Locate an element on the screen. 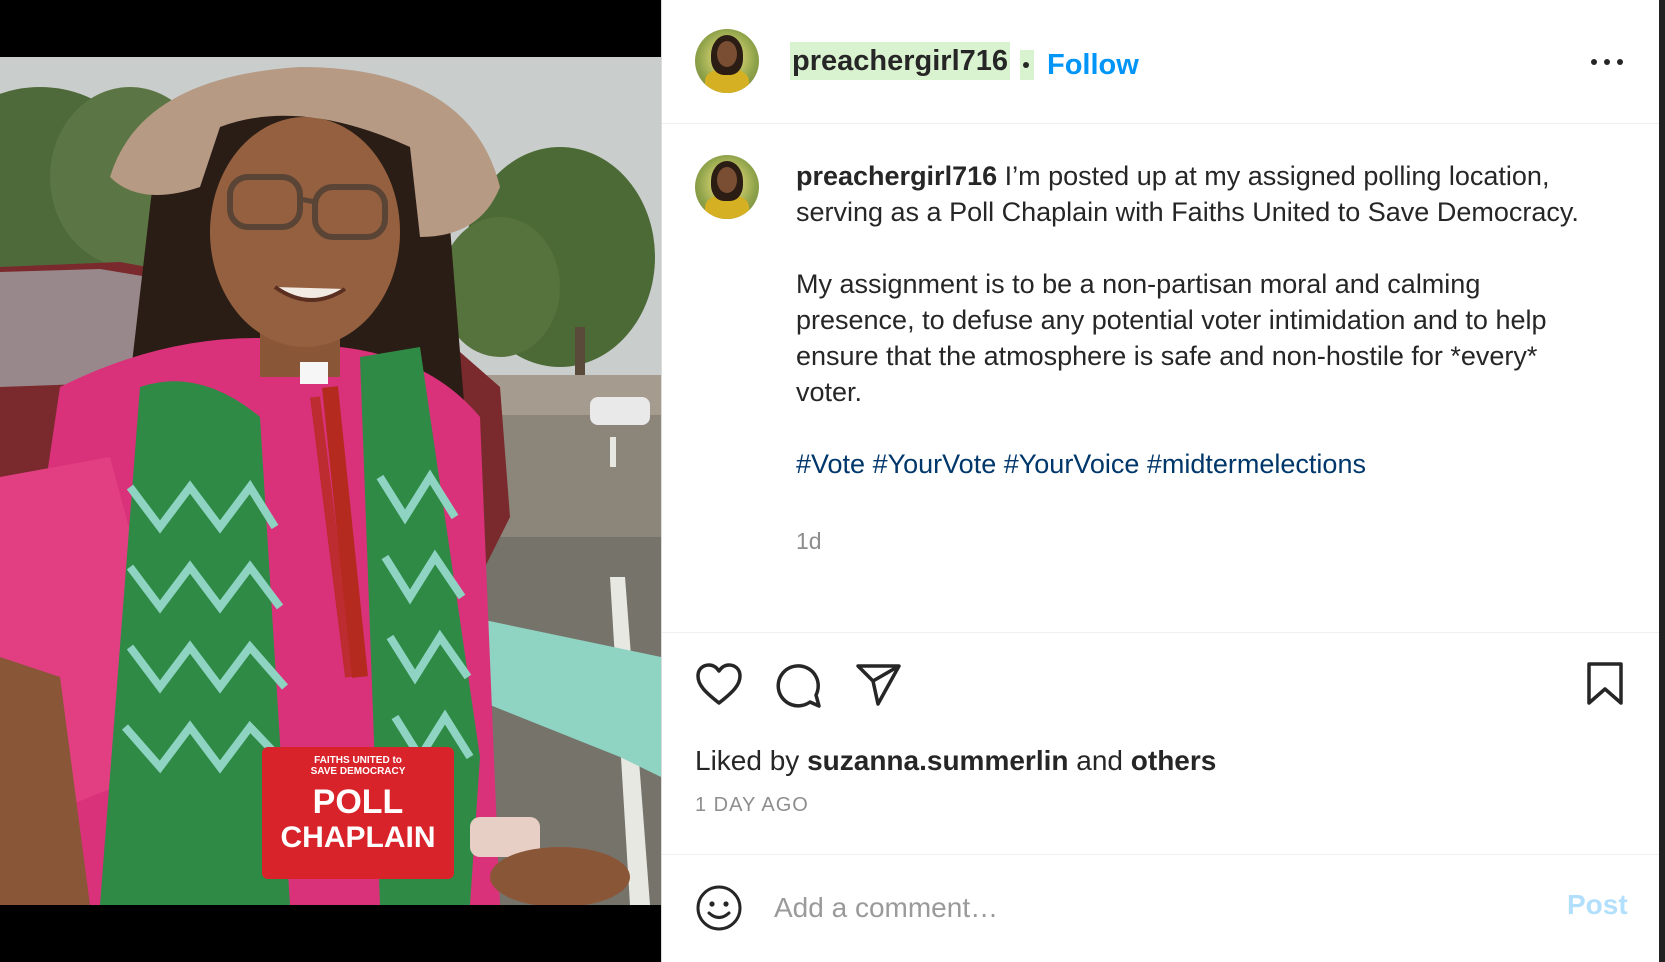  liked-by-others: others is located at coordinates (1174, 760).